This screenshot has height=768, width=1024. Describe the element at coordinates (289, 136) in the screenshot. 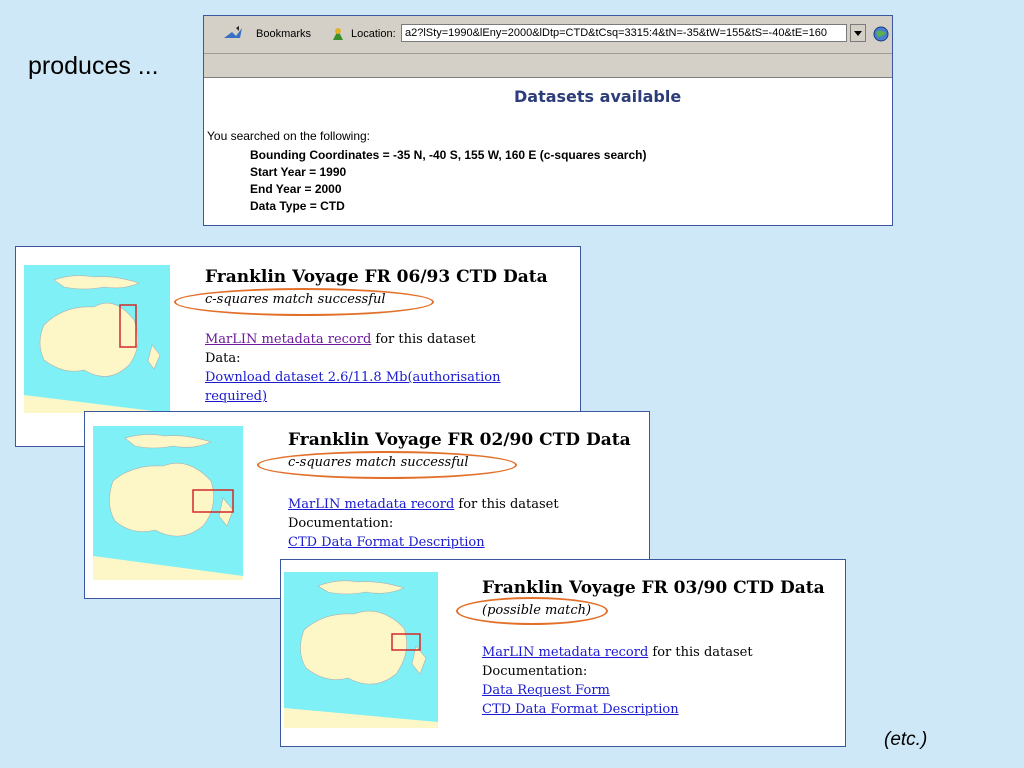

I see `search-summary-label: You searched on the following:` at that location.